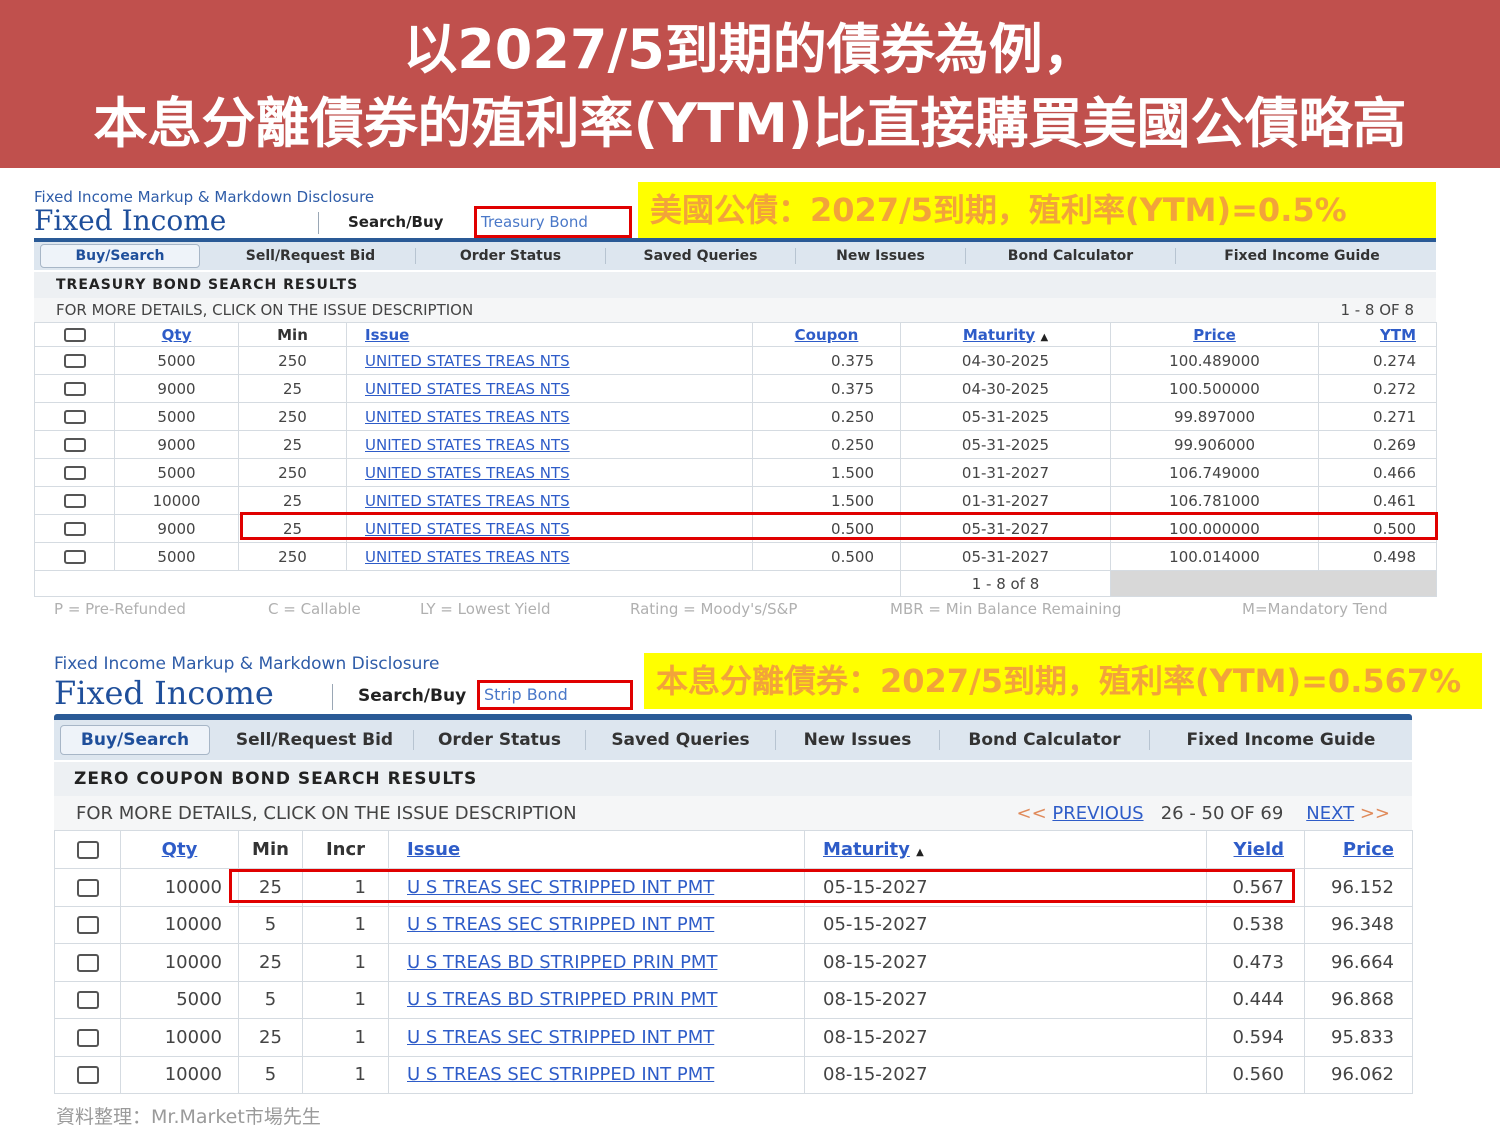 This screenshot has height=1140, width=1500. Describe the element at coordinates (1377, 360) in the screenshot. I see `row-ytm: 0.274` at that location.